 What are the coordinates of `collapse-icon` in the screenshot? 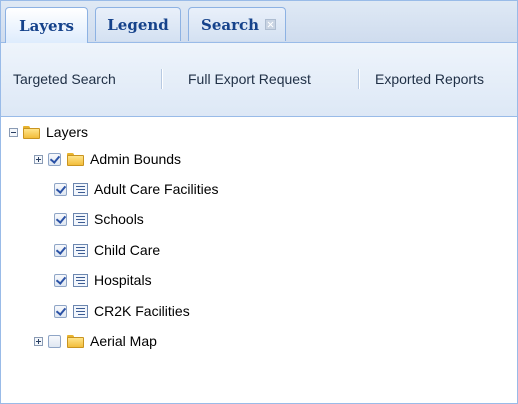 It's located at (13, 132).